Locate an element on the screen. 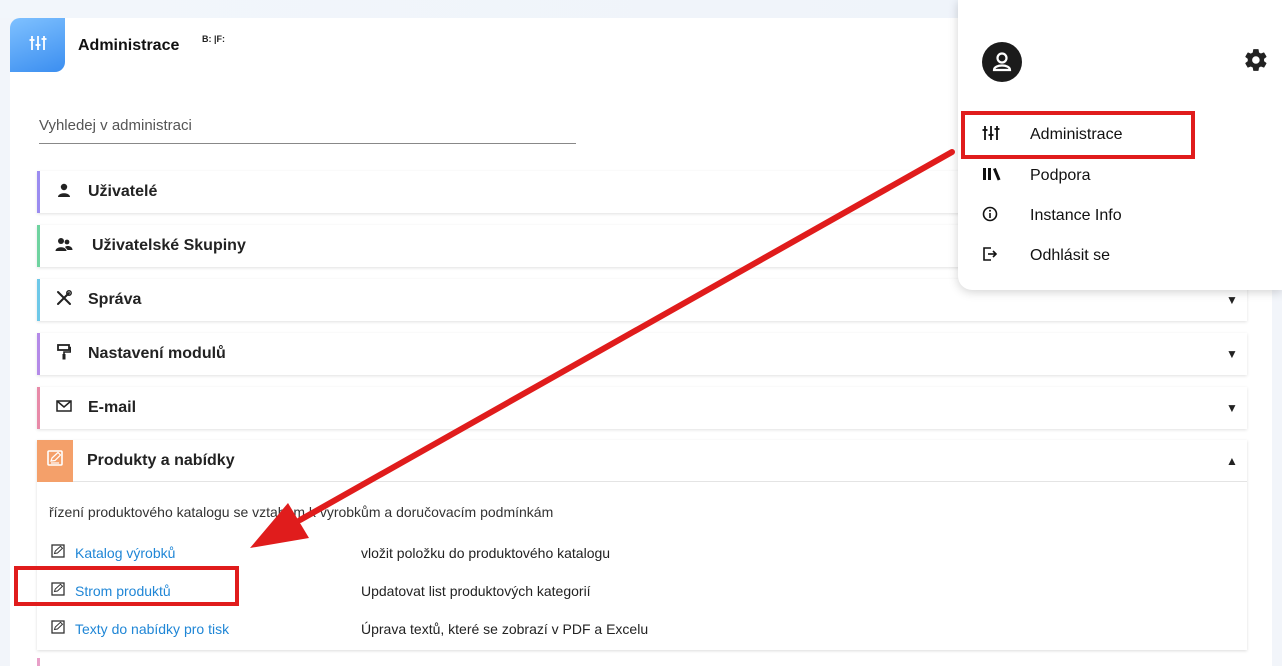 The height and width of the screenshot is (666, 1282). tools-icon is located at coordinates (64, 300).